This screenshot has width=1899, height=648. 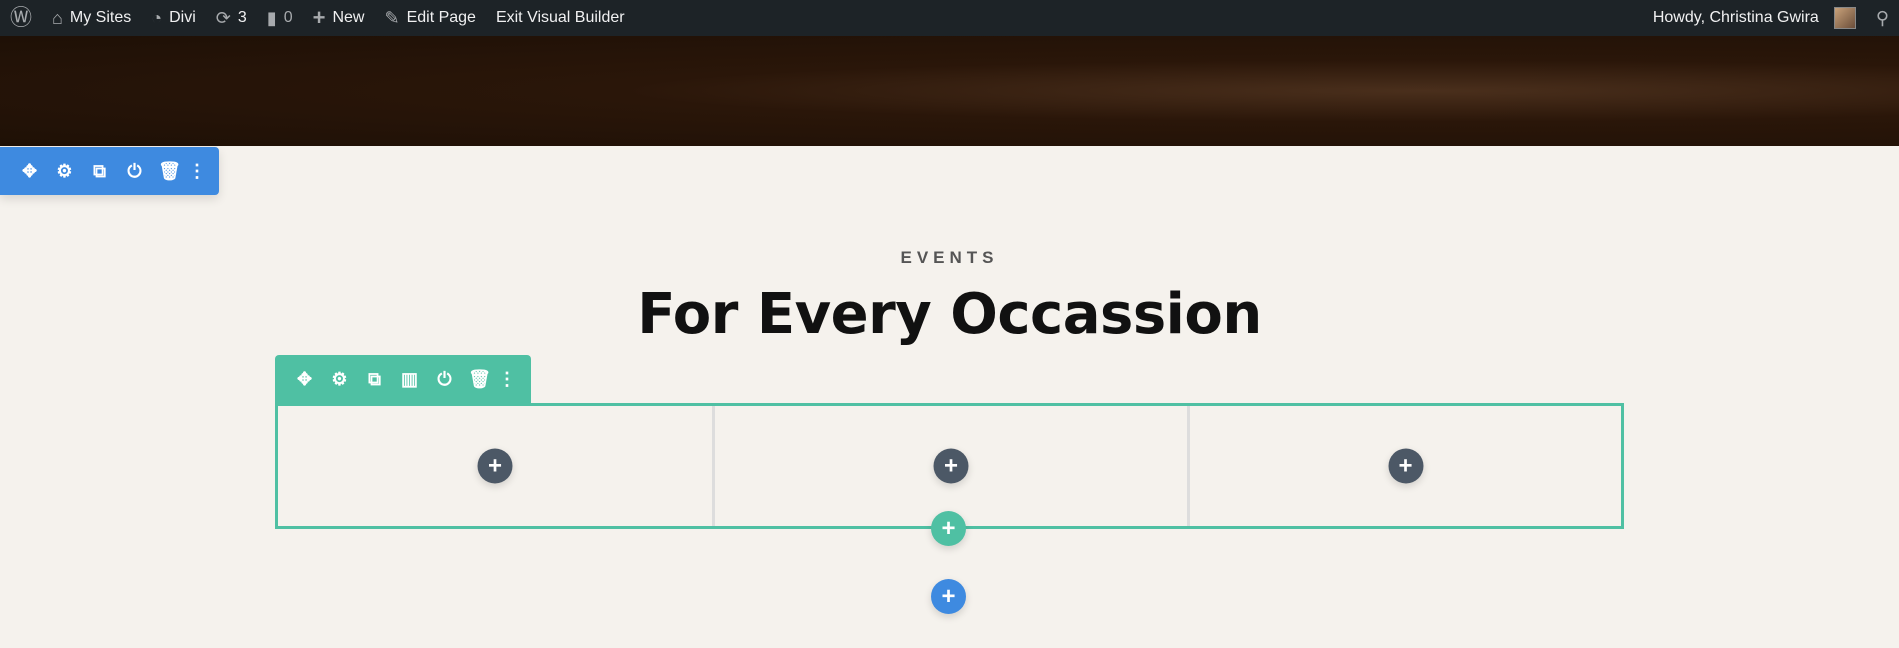 I want to click on sites-icon: ⌂, so click(x=57, y=18).